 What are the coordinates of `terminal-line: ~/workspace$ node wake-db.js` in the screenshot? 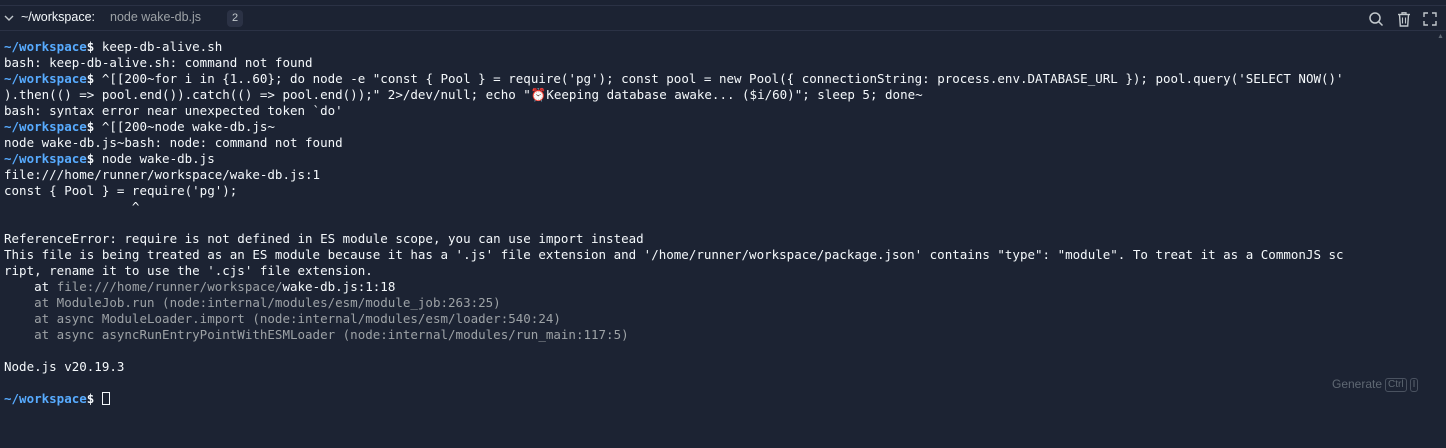 It's located at (109, 158).